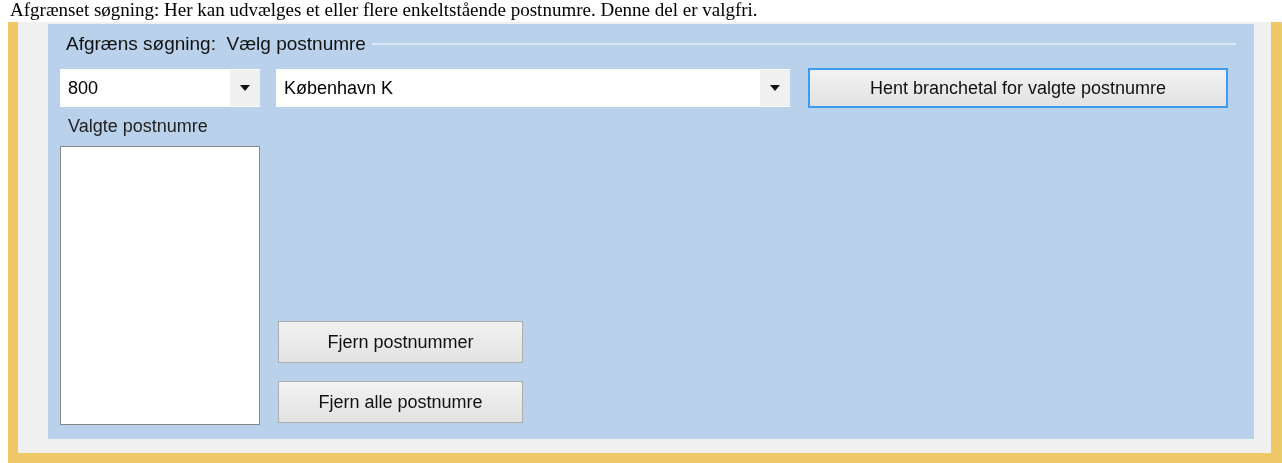 This screenshot has width=1282, height=463. Describe the element at coordinates (533, 88) in the screenshot. I see `city-dropdown: København K` at that location.